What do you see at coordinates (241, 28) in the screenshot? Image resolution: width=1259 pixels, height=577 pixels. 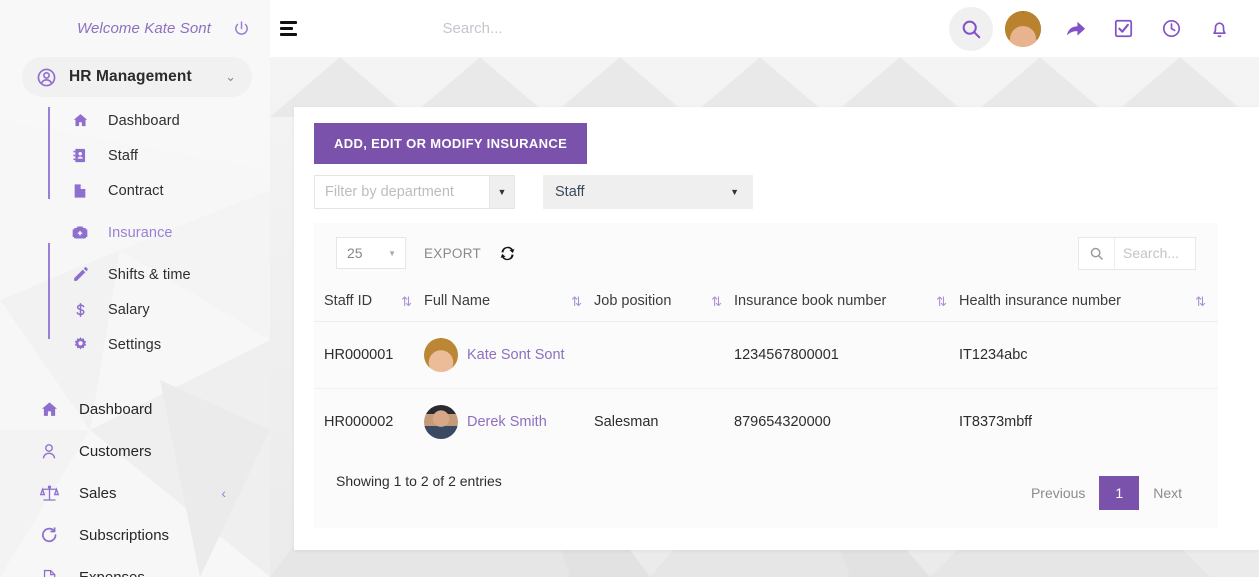 I see `power-icon` at bounding box center [241, 28].